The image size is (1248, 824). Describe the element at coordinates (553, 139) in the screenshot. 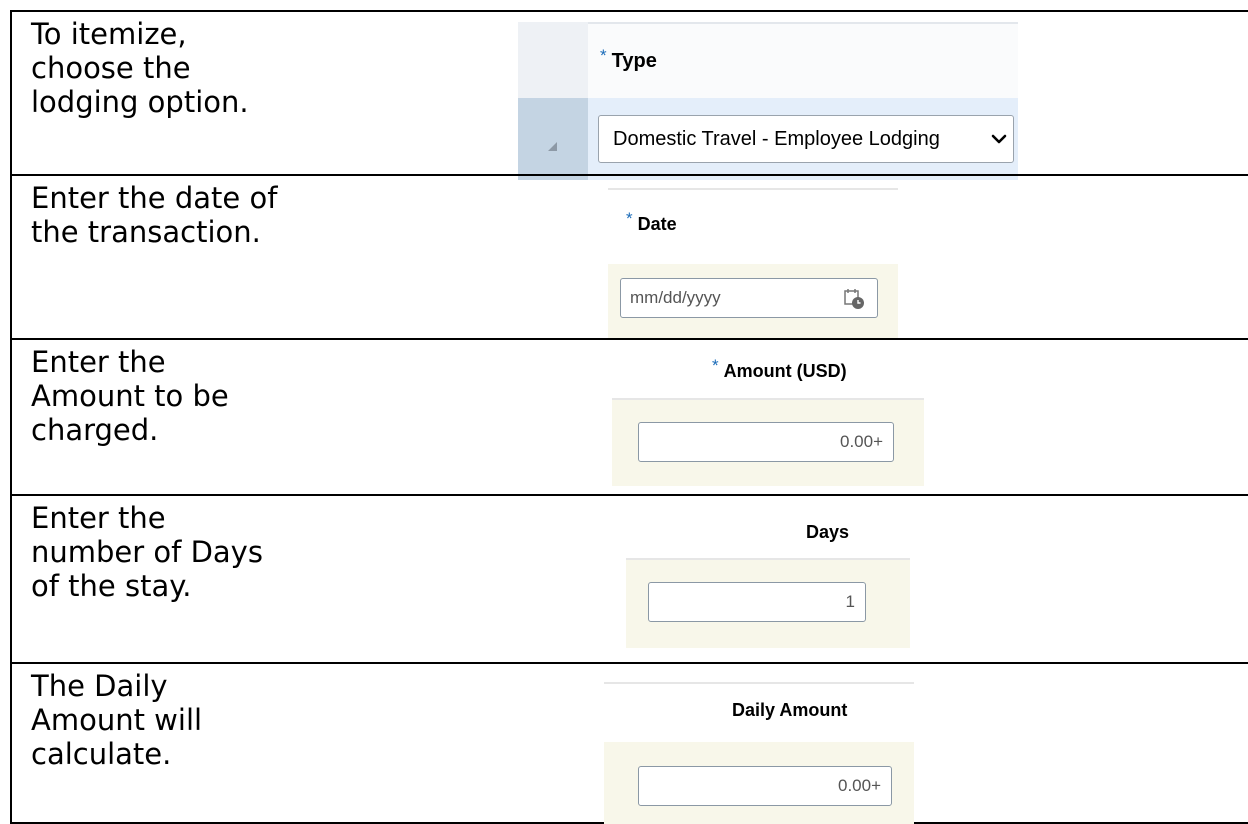

I see `row-selector` at that location.